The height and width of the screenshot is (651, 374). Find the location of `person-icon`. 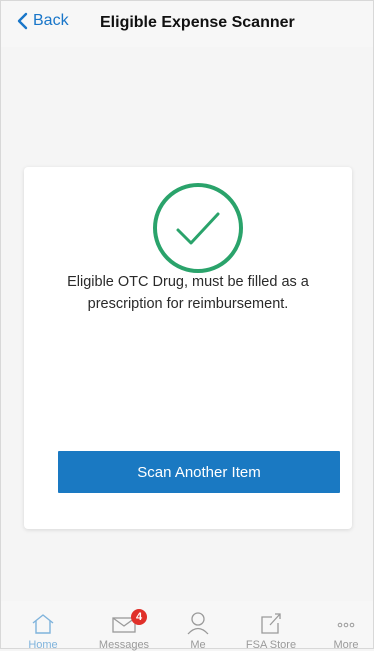

person-icon is located at coordinates (198, 624).